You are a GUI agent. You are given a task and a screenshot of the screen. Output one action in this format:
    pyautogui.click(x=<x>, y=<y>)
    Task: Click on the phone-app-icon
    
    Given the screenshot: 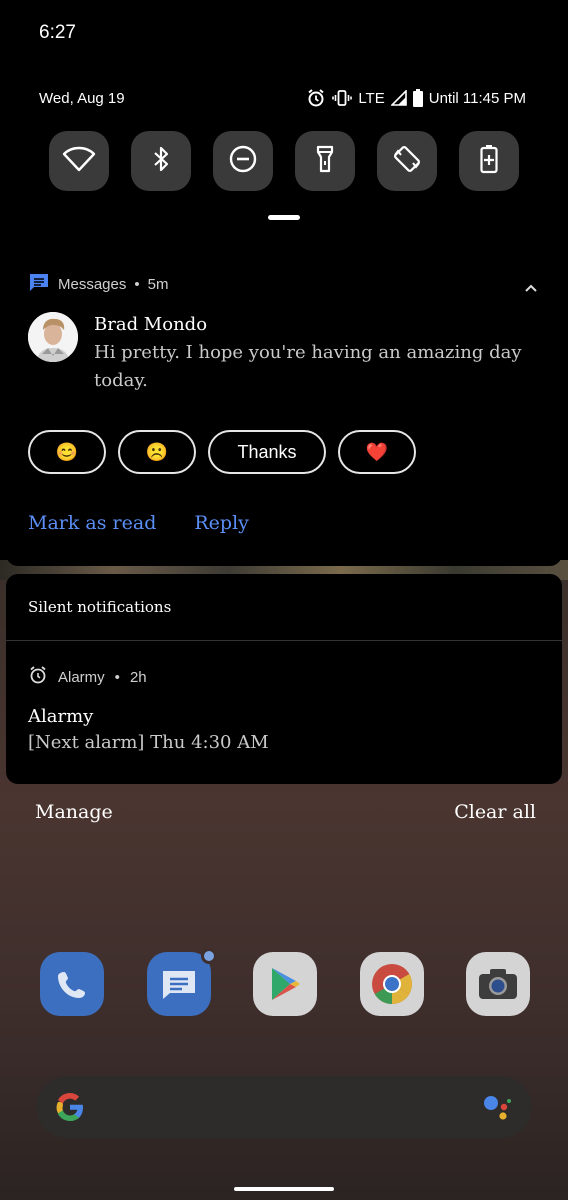 What is the action you would take?
    pyautogui.click(x=72, y=984)
    